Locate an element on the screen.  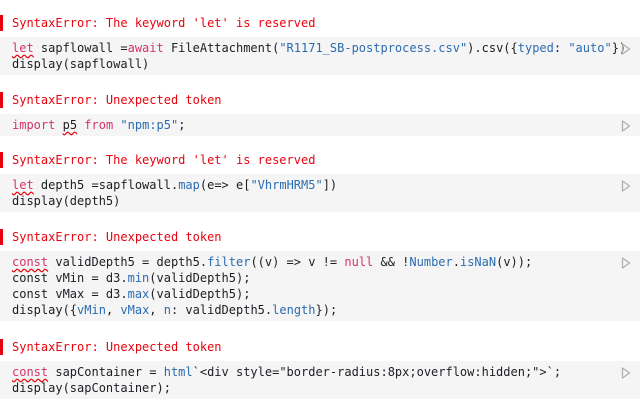
code-token: null is located at coordinates (359, 262).